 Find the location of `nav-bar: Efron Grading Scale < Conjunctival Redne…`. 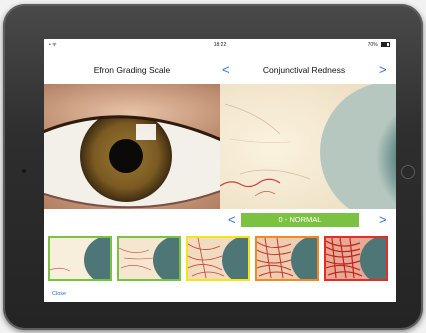

nav-bar: Efron Grading Scale < Conjunctival Redne… is located at coordinates (220, 71).